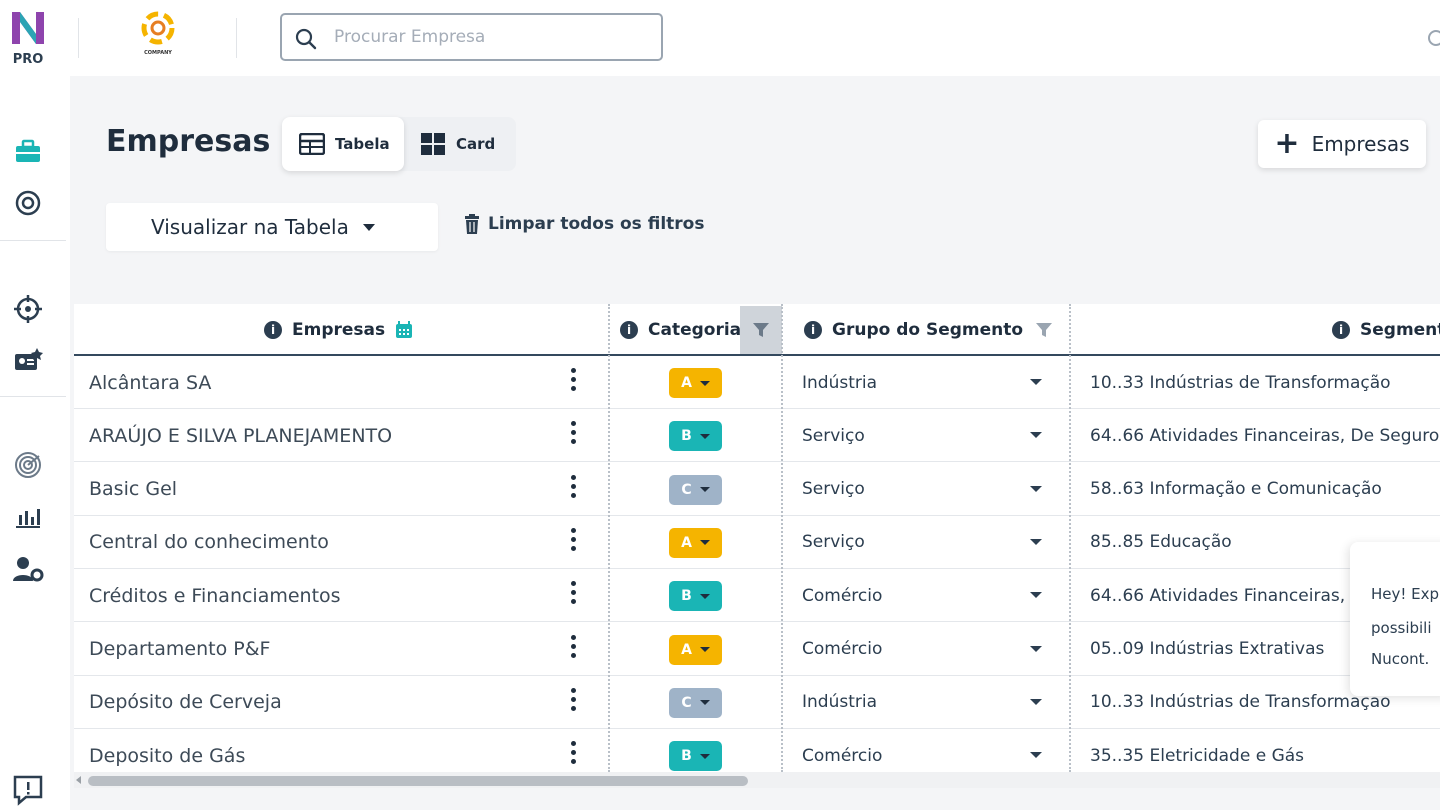 This screenshot has width=1440, height=810. I want to click on plus-icon: +, so click(1287, 143).